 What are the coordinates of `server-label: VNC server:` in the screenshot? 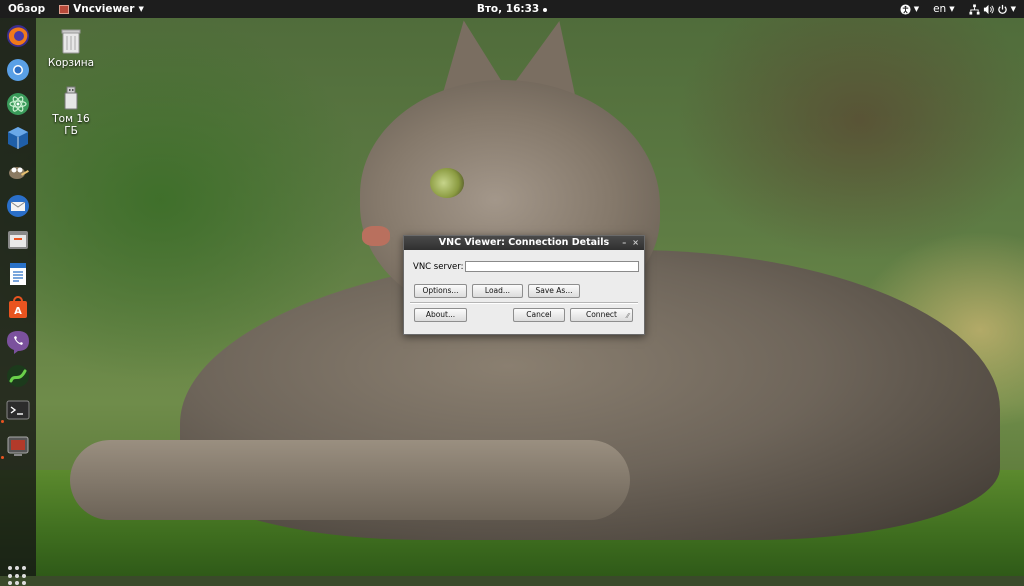 It's located at (438, 266).